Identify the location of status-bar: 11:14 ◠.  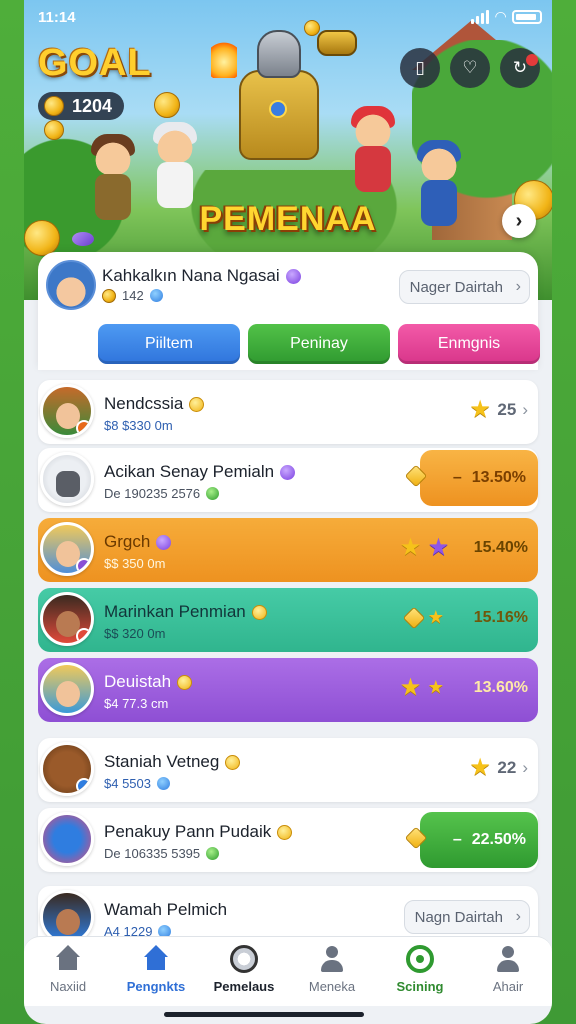
(288, 17).